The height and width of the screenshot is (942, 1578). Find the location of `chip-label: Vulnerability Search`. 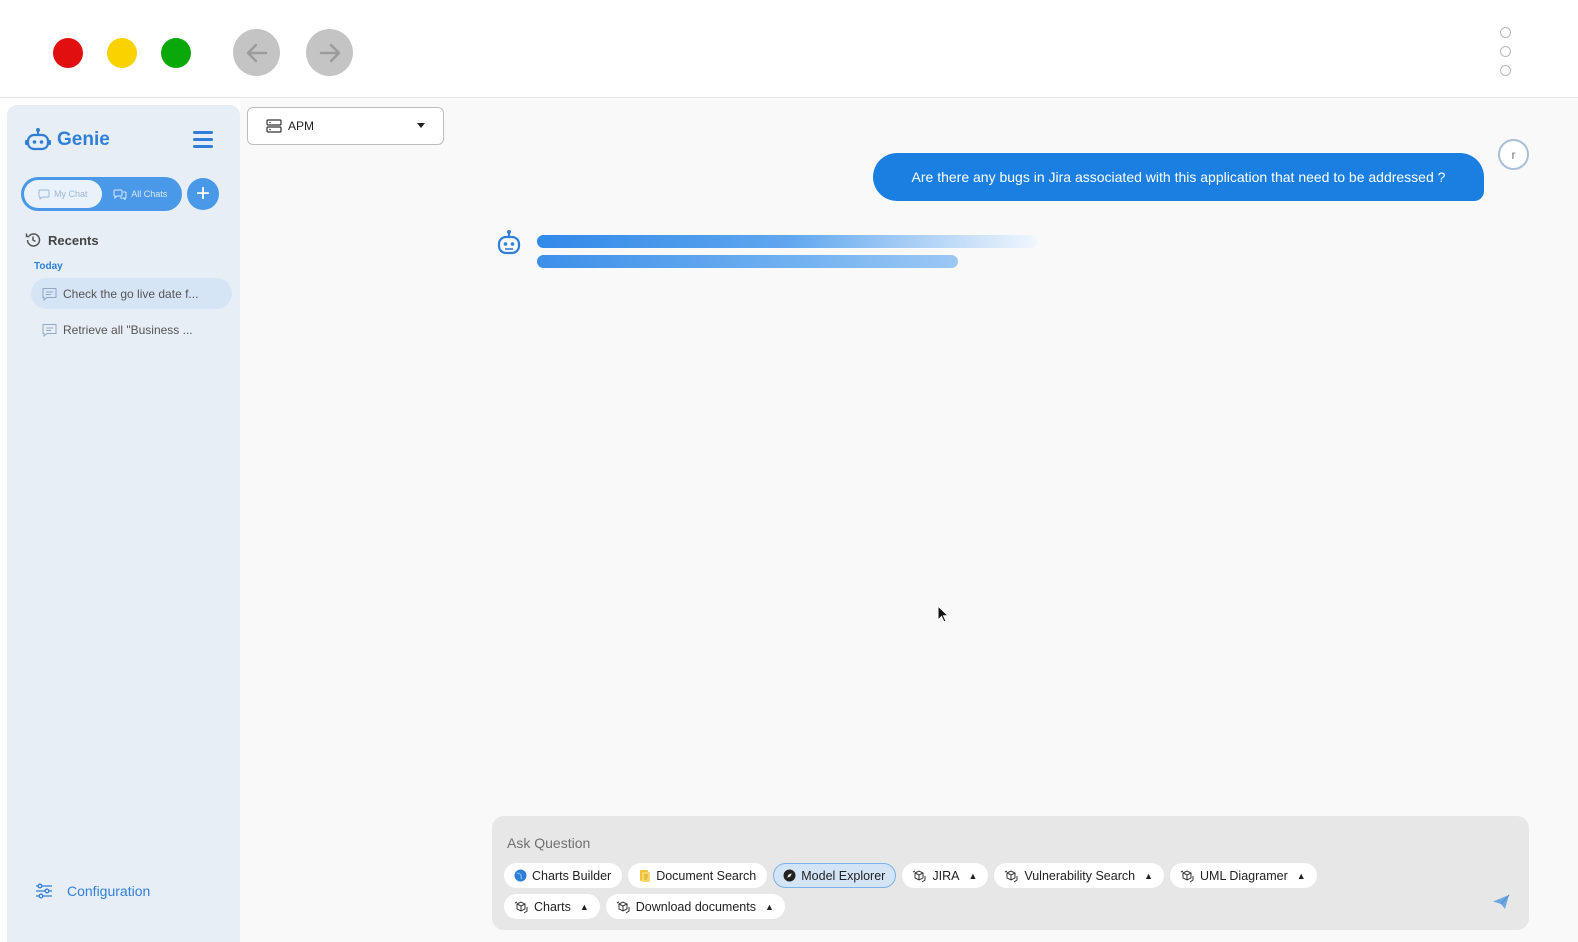

chip-label: Vulnerability Search is located at coordinates (1080, 875).